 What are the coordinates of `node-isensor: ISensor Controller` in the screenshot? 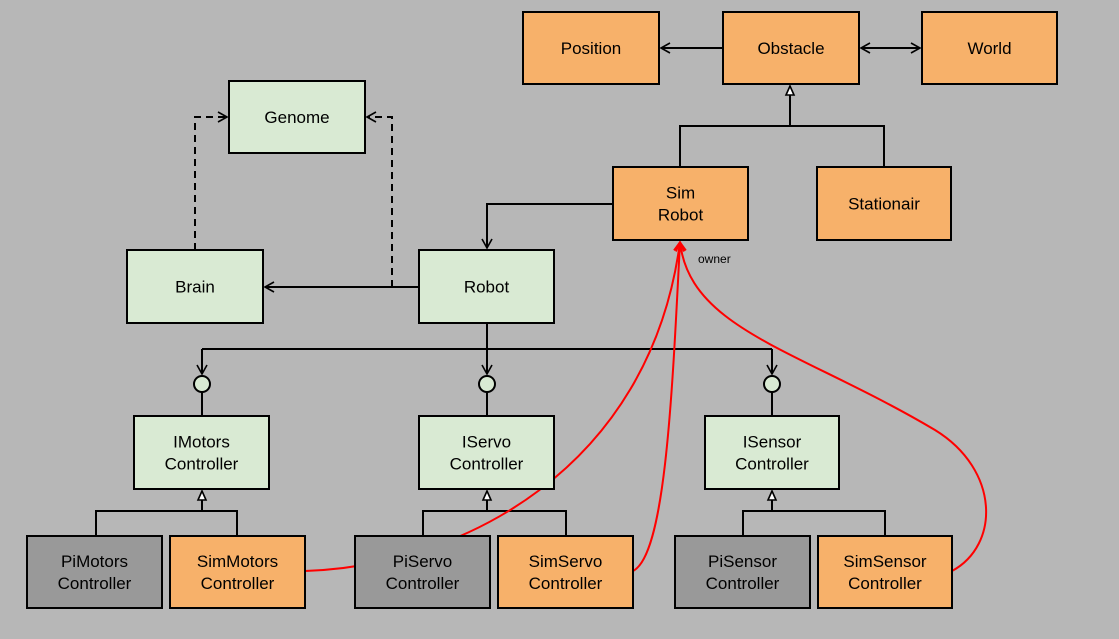 It's located at (772, 452).